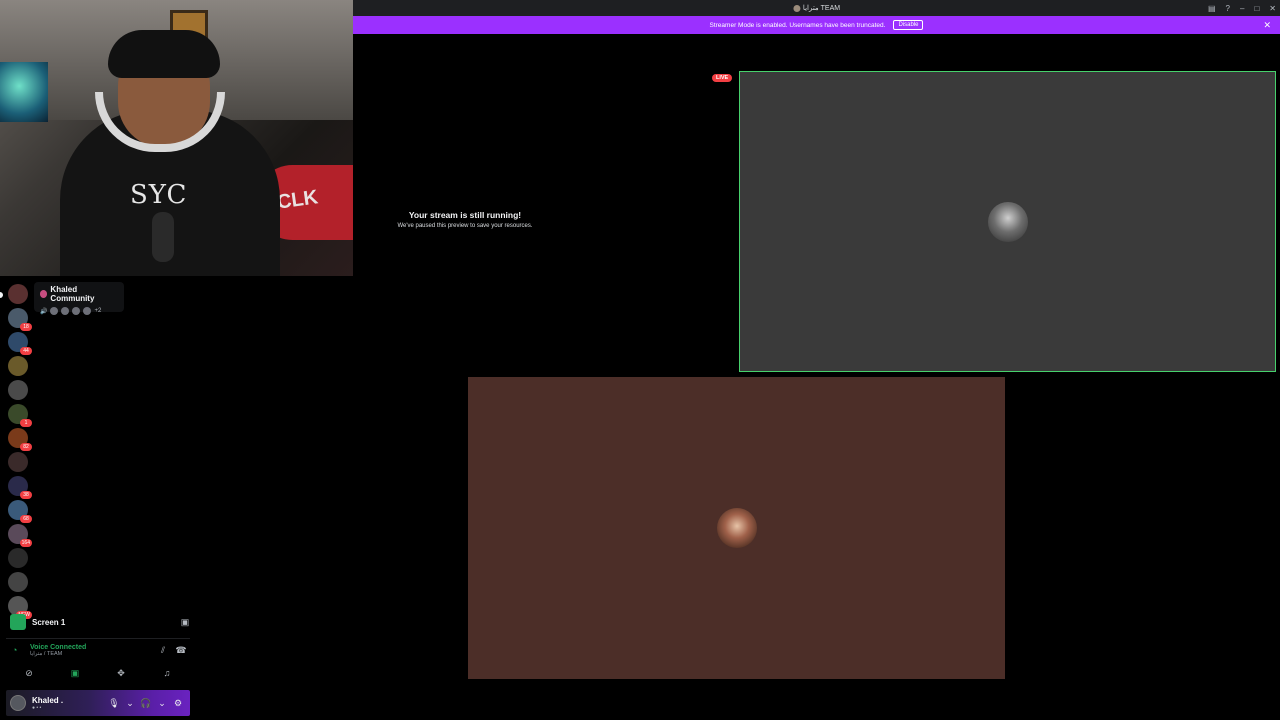  What do you see at coordinates (26, 351) in the screenshot?
I see `mention-badge: 44` at bounding box center [26, 351].